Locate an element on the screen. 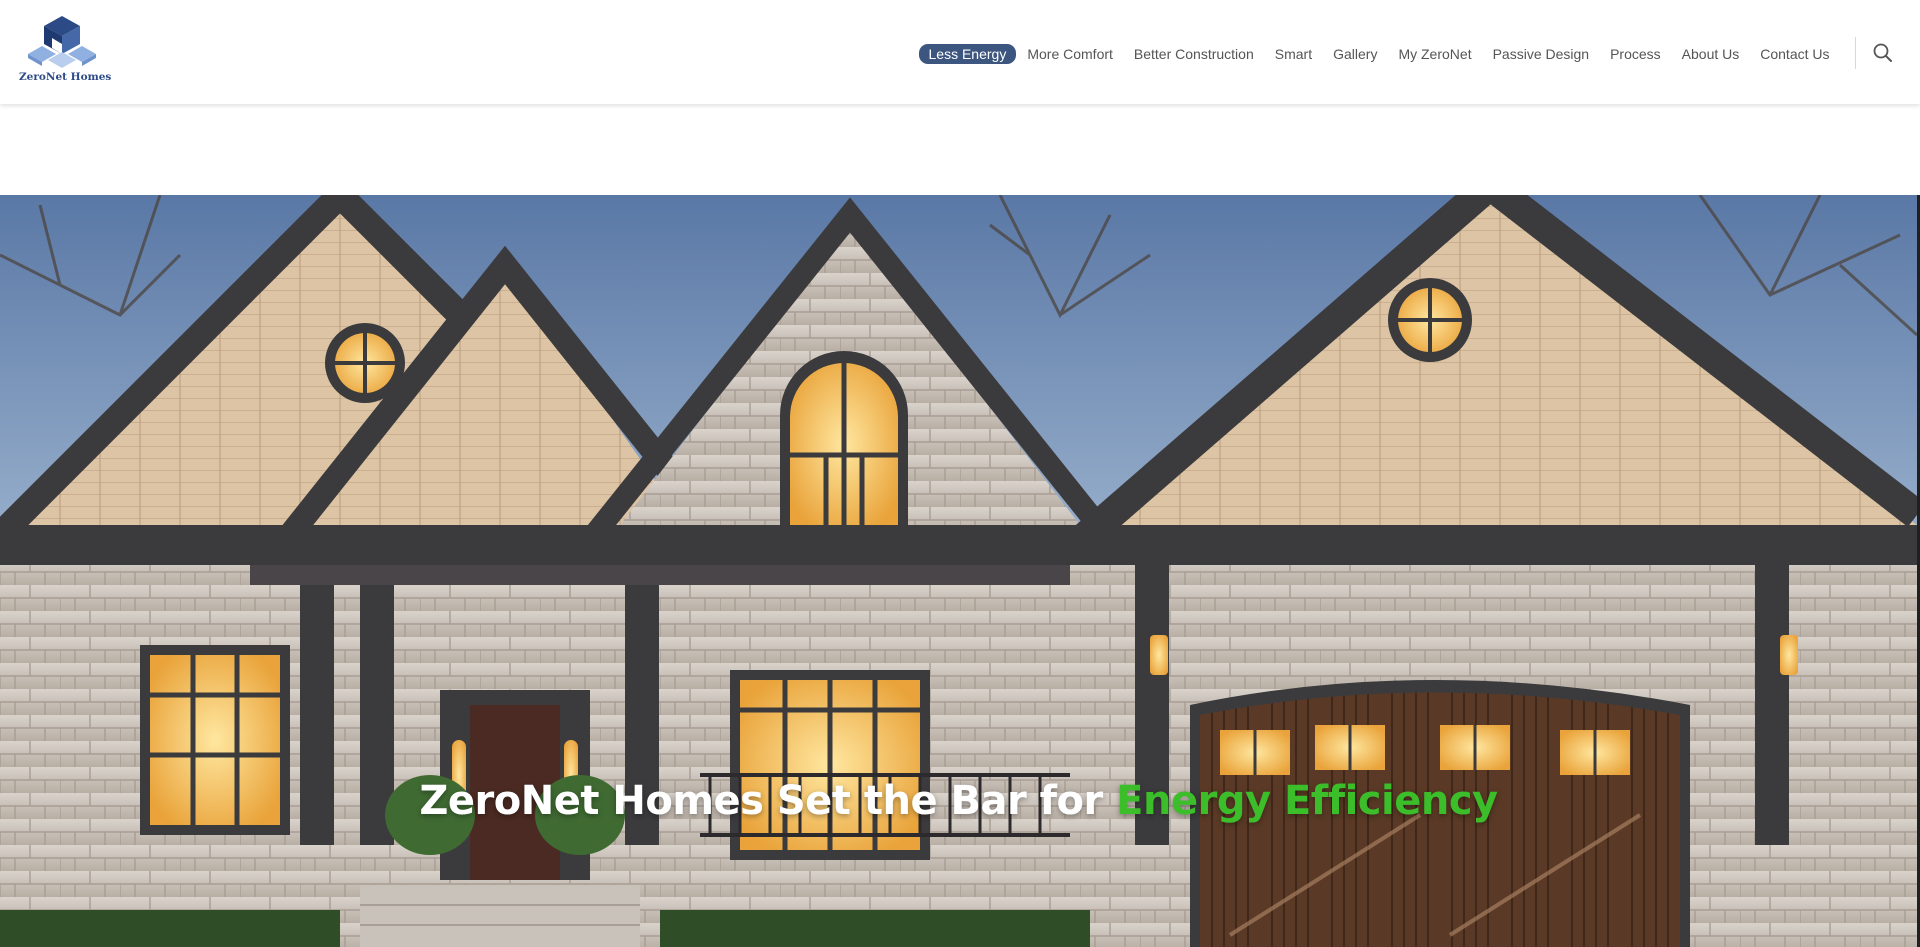 The width and height of the screenshot is (1920, 947). search-icon is located at coordinates (1882, 52).